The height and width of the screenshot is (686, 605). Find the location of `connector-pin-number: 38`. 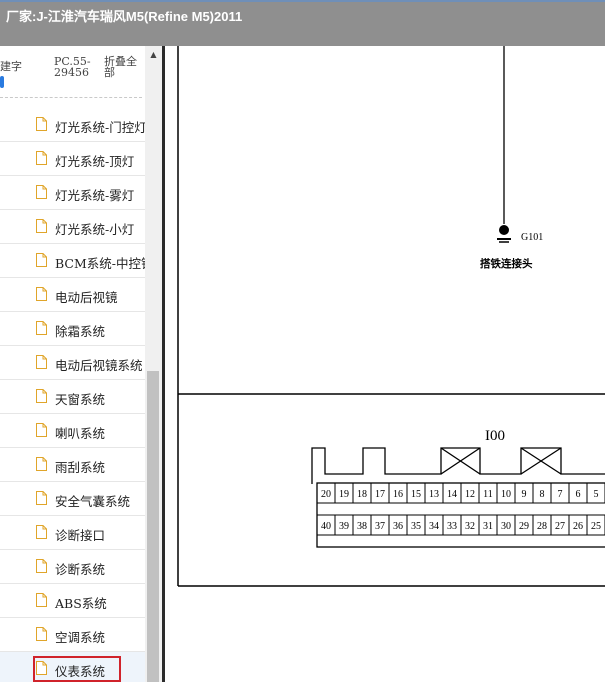

connector-pin-number: 38 is located at coordinates (362, 526).